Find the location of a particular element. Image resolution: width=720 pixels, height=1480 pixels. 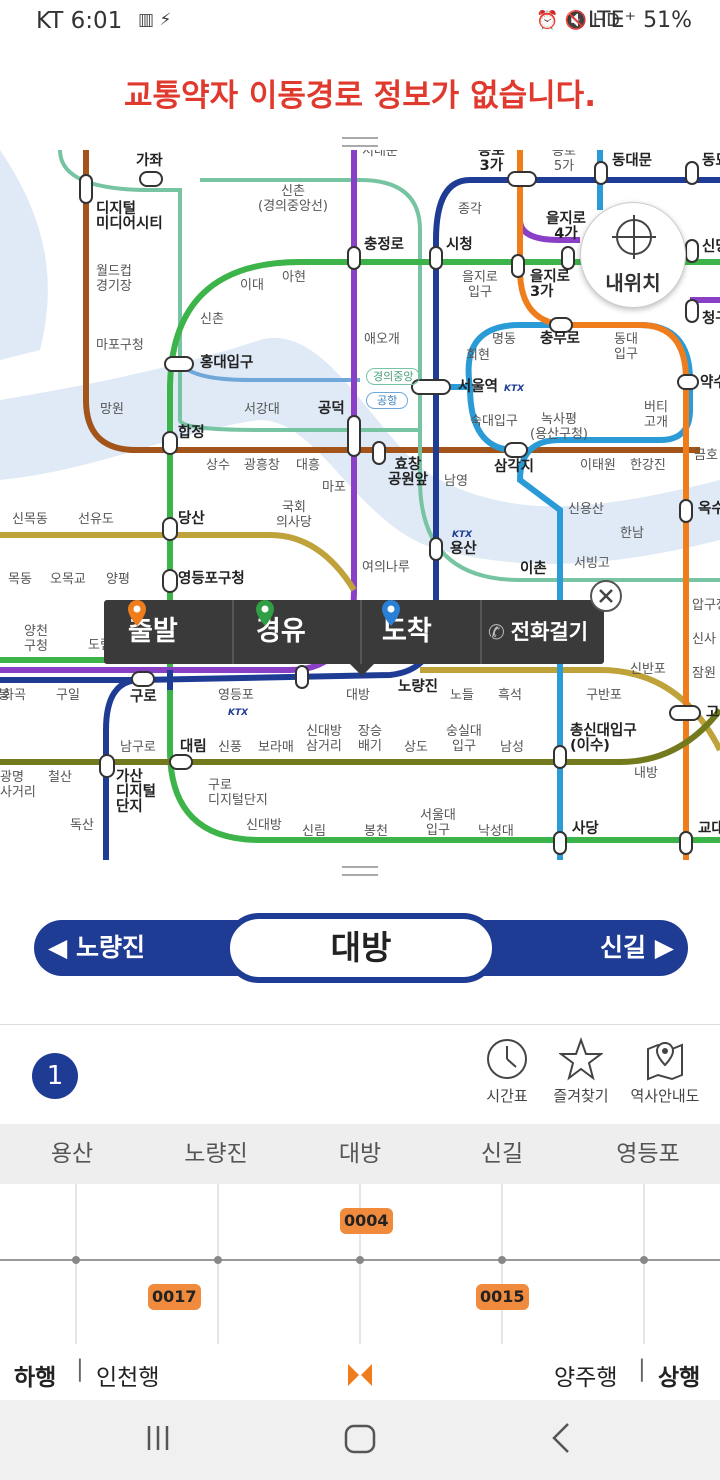

station-label: 이촌 is located at coordinates (533, 569).